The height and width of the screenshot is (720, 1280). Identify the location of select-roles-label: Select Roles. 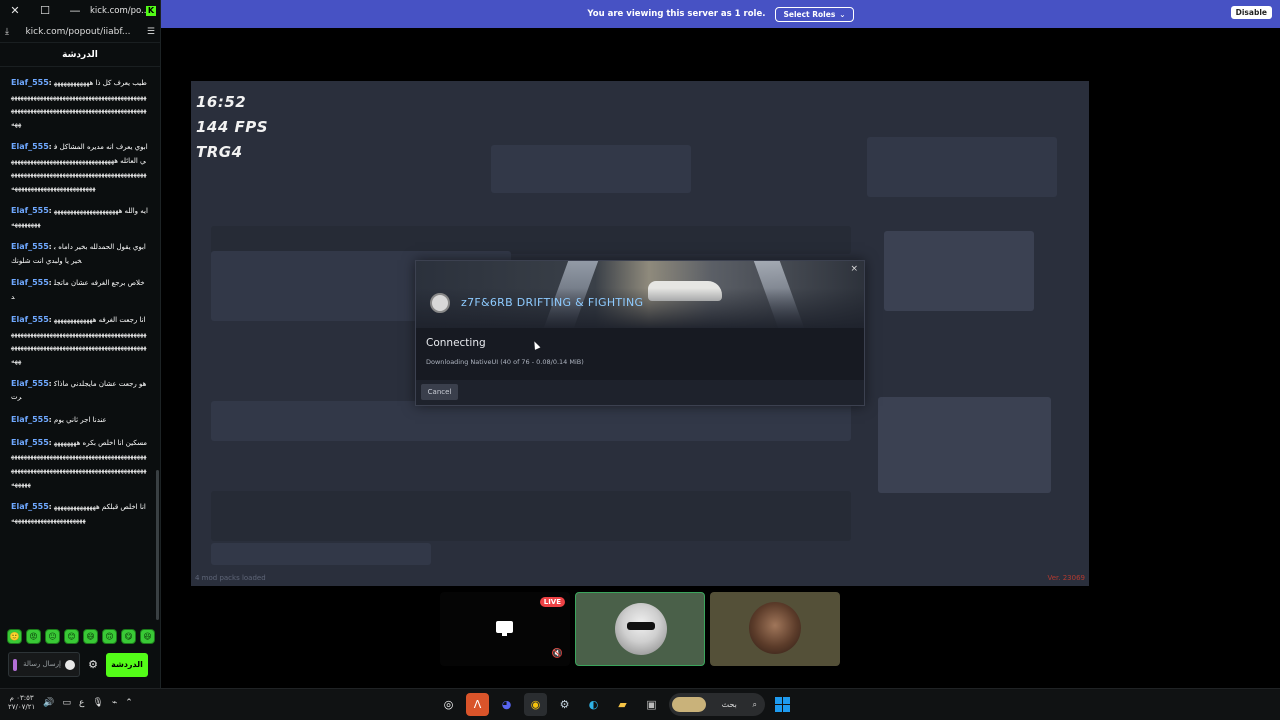
(809, 14).